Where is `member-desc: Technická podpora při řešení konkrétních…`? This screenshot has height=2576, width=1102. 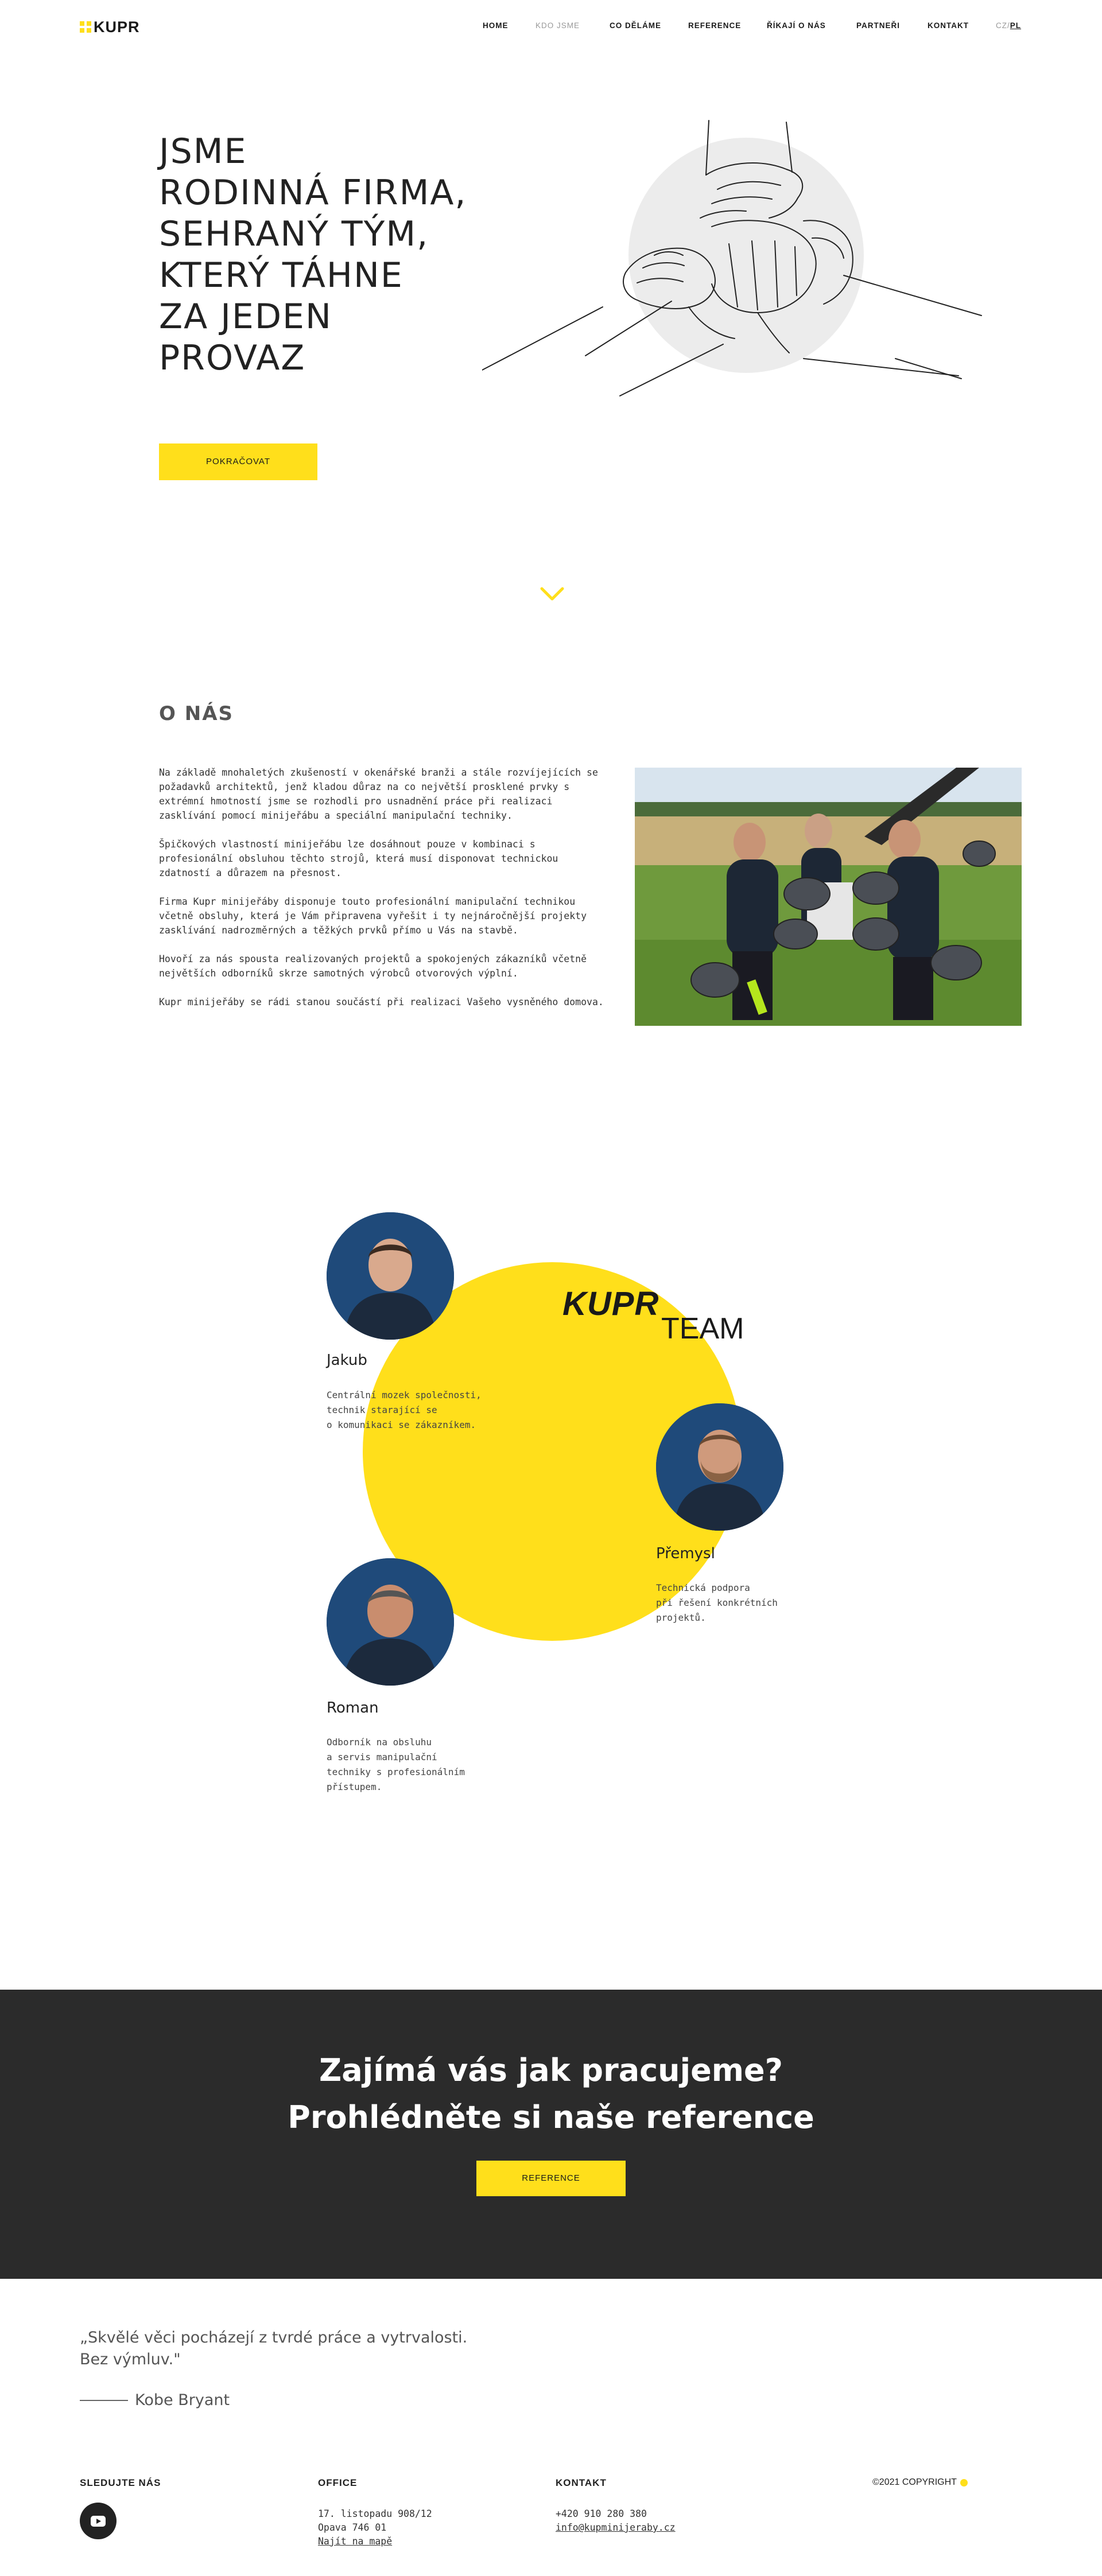
member-desc: Technická podpora při řešení konkrétních… is located at coordinates (717, 1603).